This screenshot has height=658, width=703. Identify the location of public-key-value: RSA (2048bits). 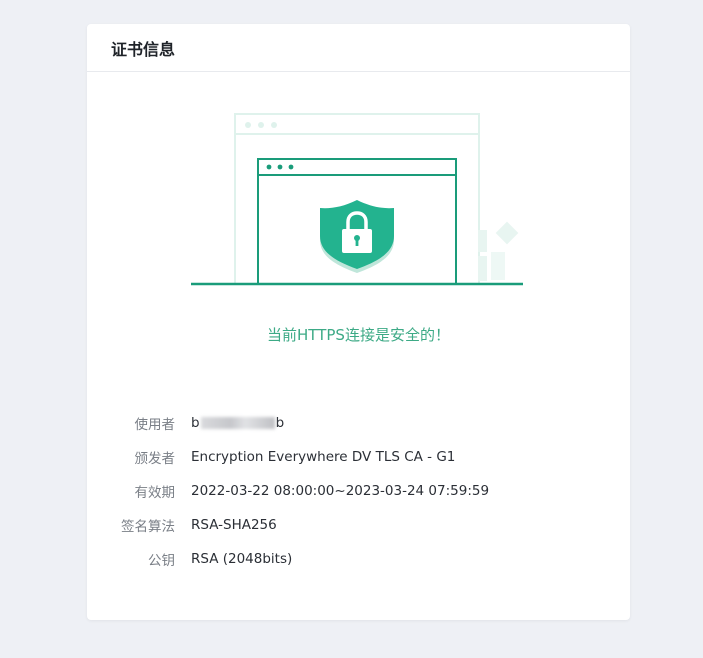
(242, 559).